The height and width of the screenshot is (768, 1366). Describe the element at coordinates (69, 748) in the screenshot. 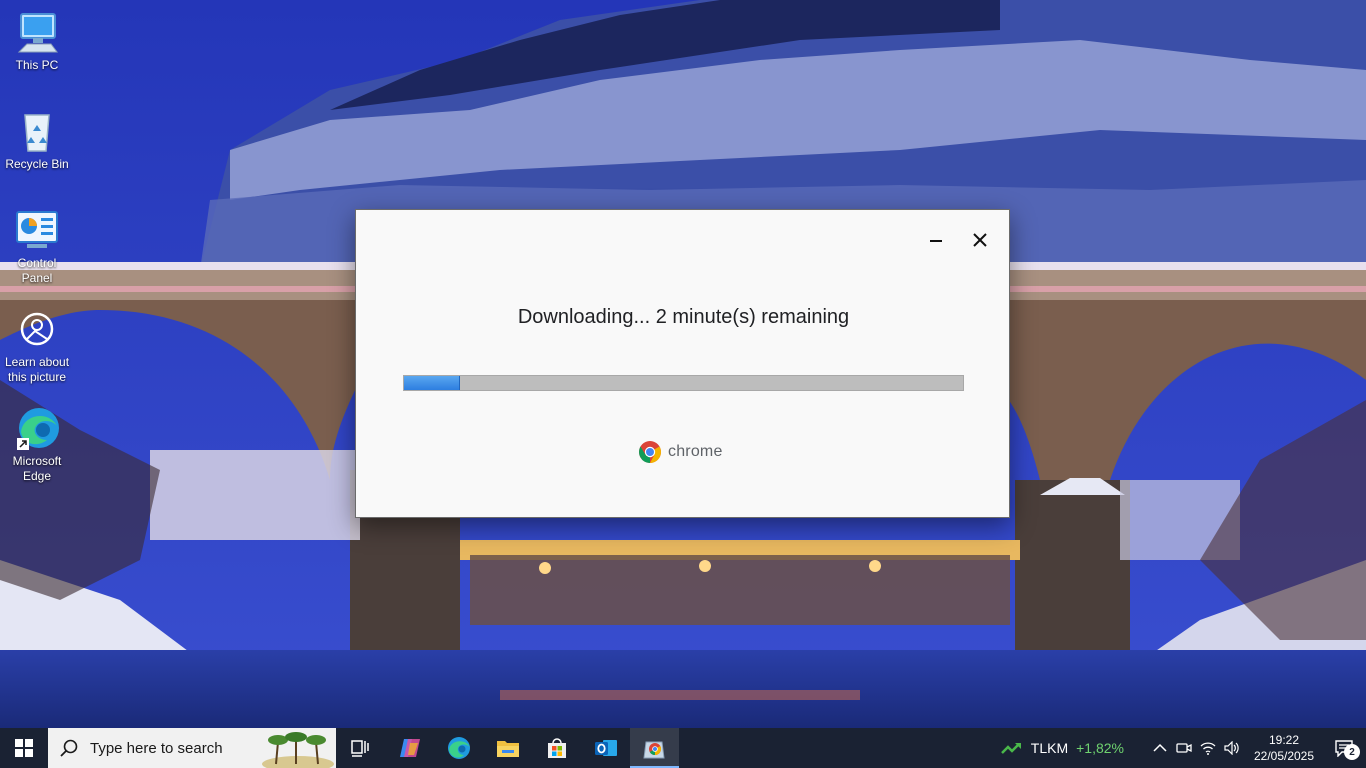

I see `search-icon` at that location.